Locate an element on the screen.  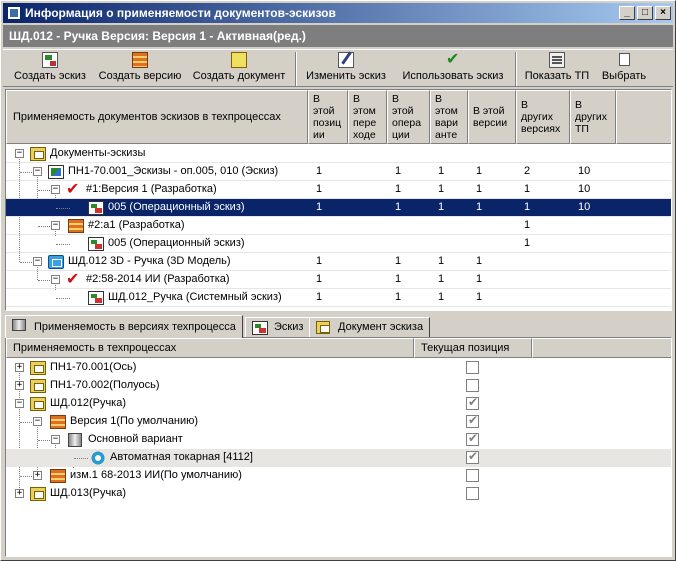
header-line: других is located at coordinates (537, 117).